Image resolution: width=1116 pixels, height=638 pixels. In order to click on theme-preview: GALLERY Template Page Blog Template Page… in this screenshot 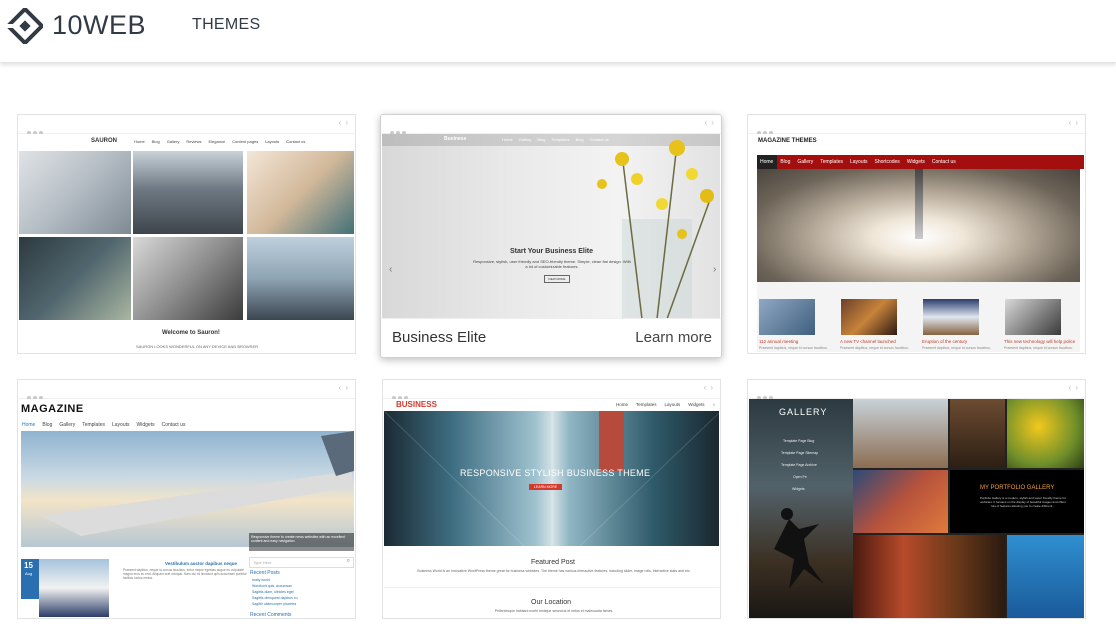, I will do `click(916, 508)`.